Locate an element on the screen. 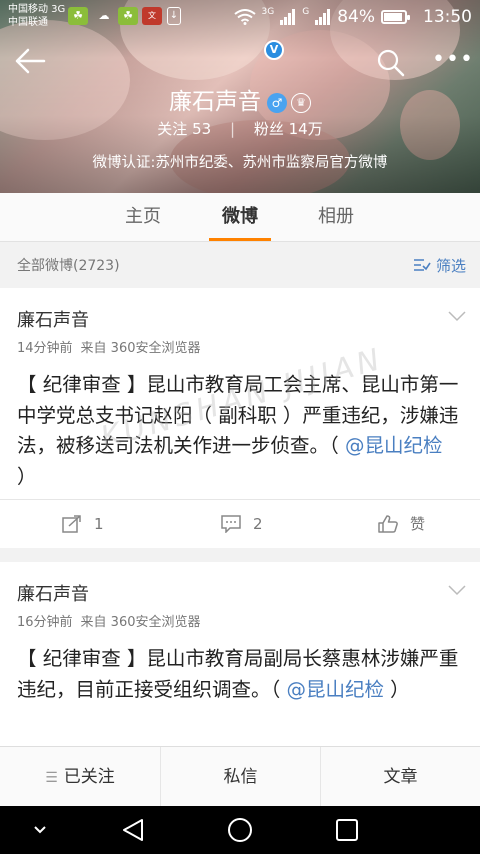 The height and width of the screenshot is (854, 480). post-time: 14分钟前 is located at coordinates (45, 348).